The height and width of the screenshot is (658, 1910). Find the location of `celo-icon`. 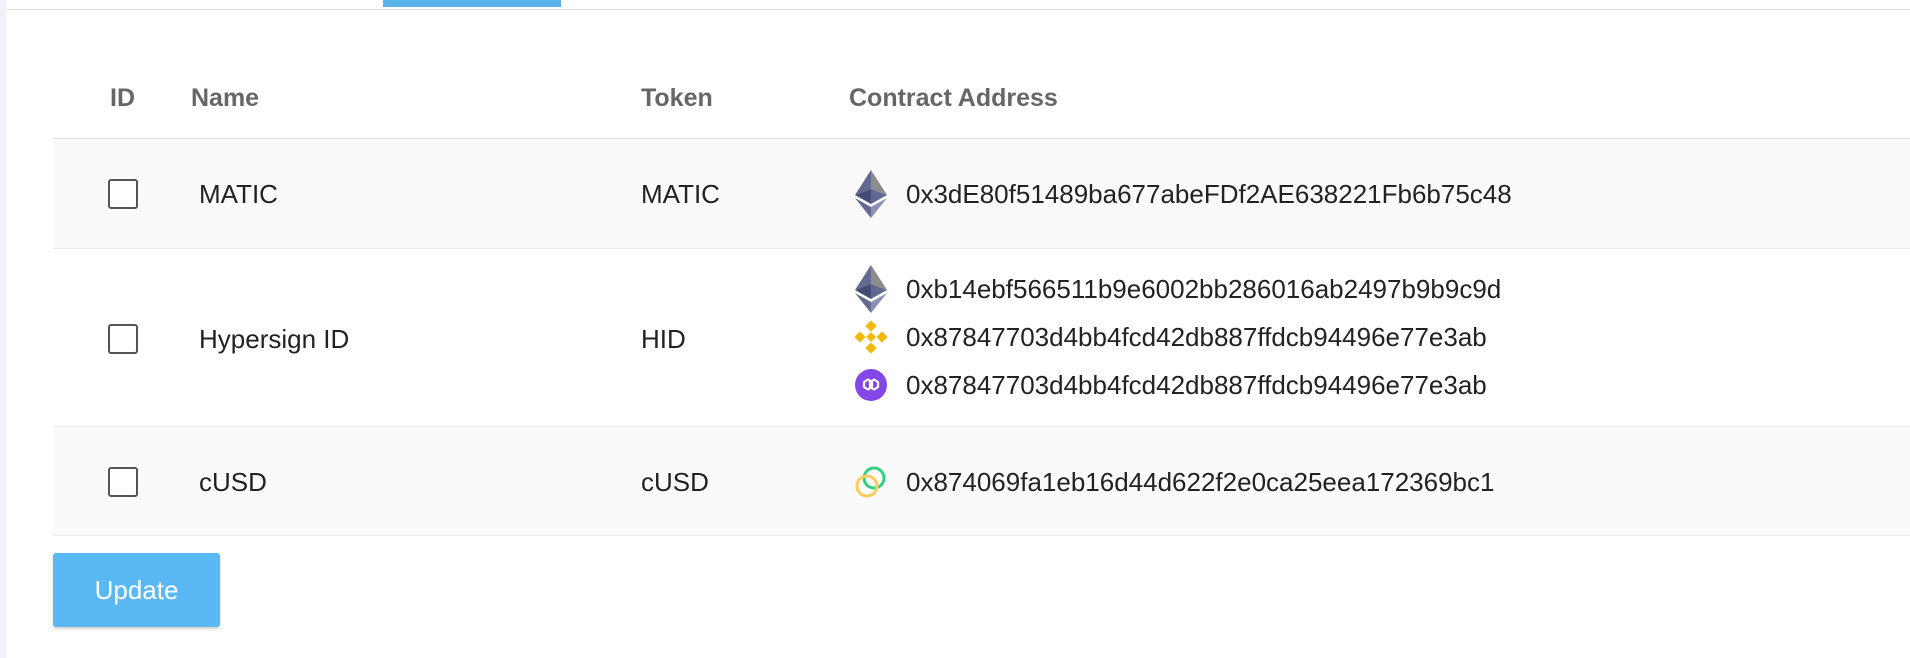

celo-icon is located at coordinates (871, 482).